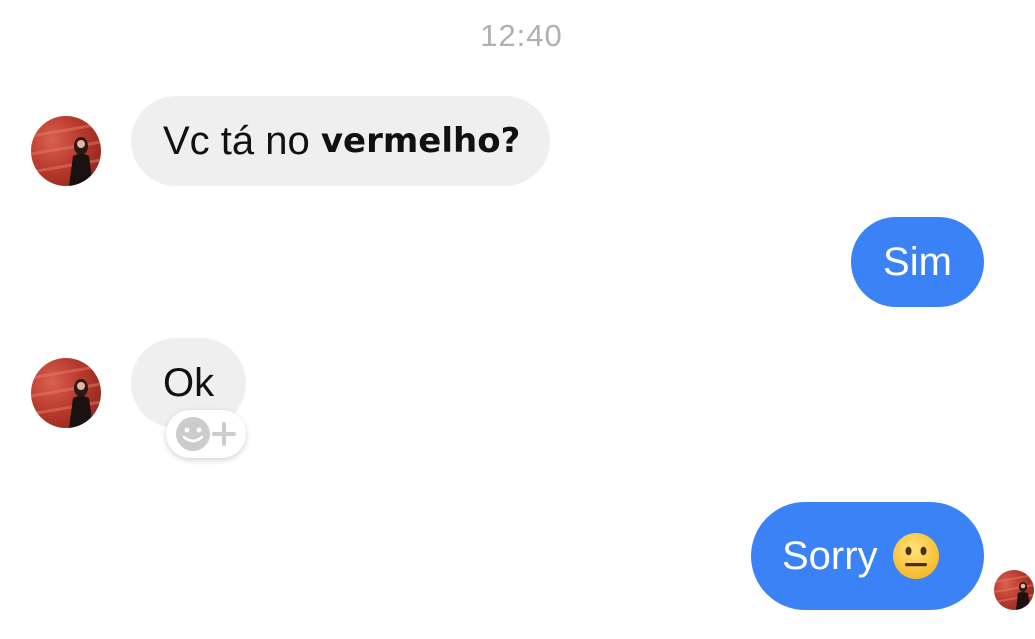  What do you see at coordinates (915, 556) in the screenshot?
I see `neutral-face-emoji` at bounding box center [915, 556].